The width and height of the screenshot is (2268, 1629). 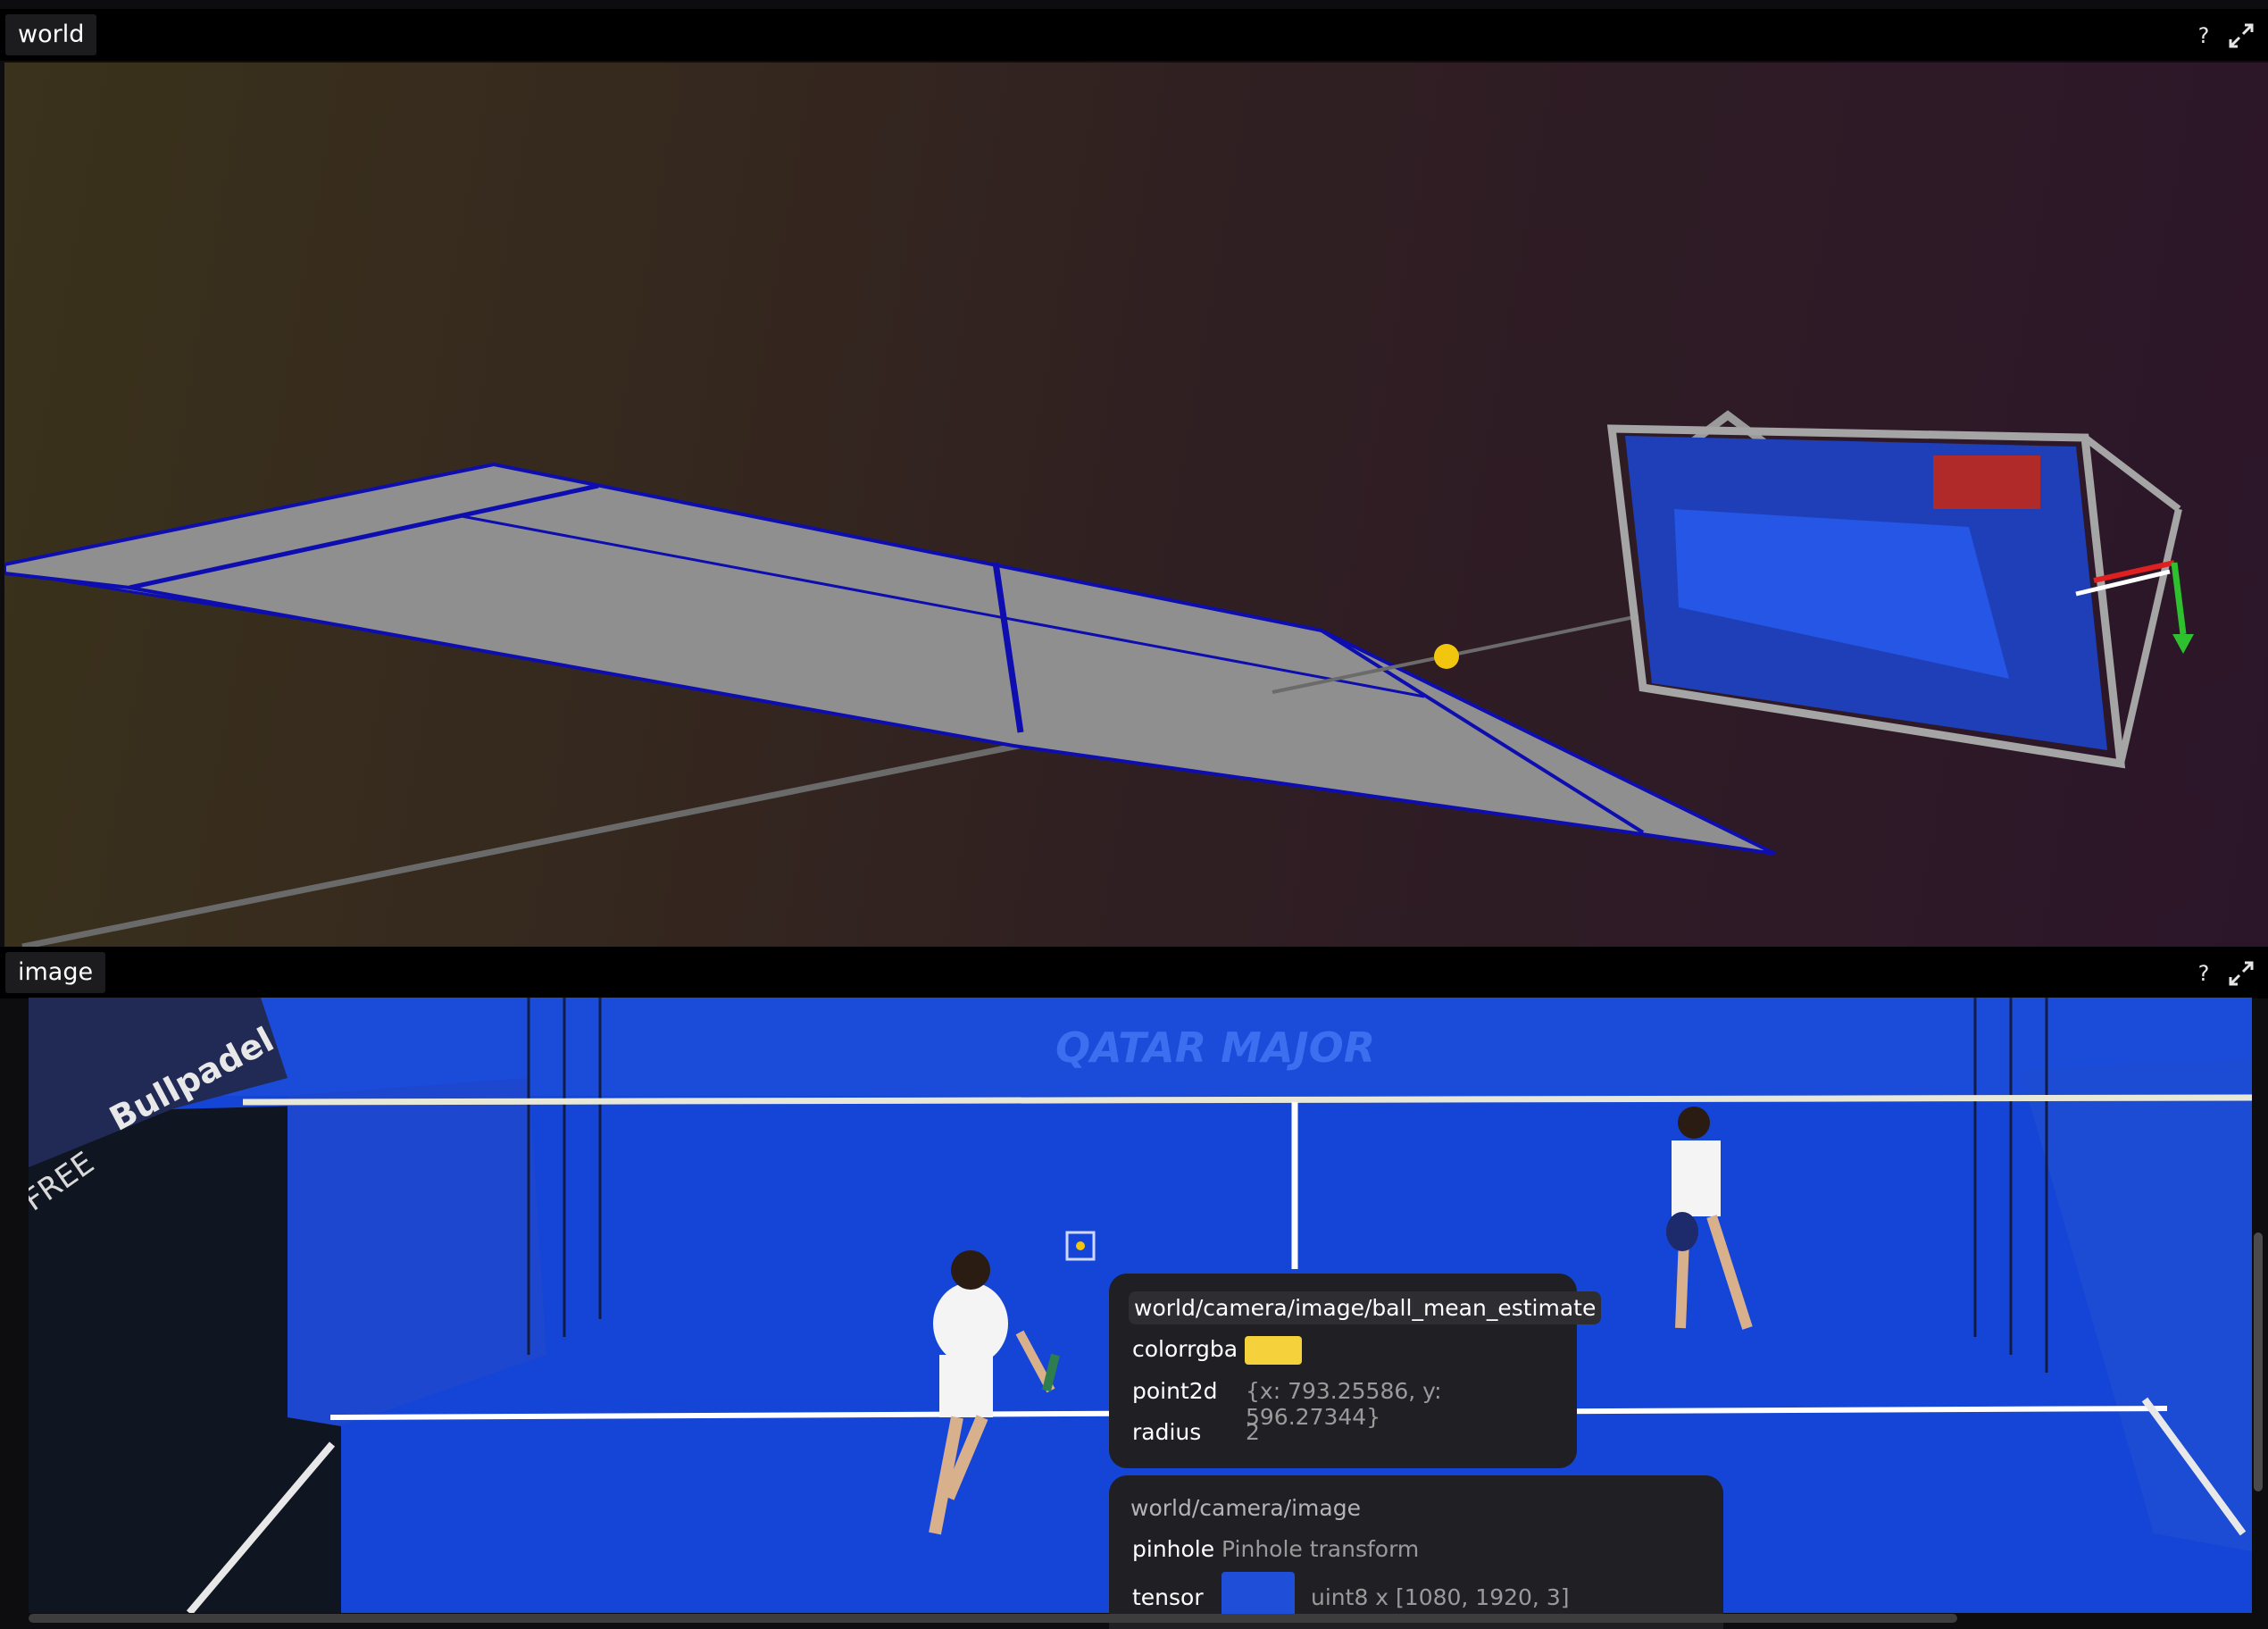 I want to click on entity-value-radius: 2, so click(x=1253, y=1432).